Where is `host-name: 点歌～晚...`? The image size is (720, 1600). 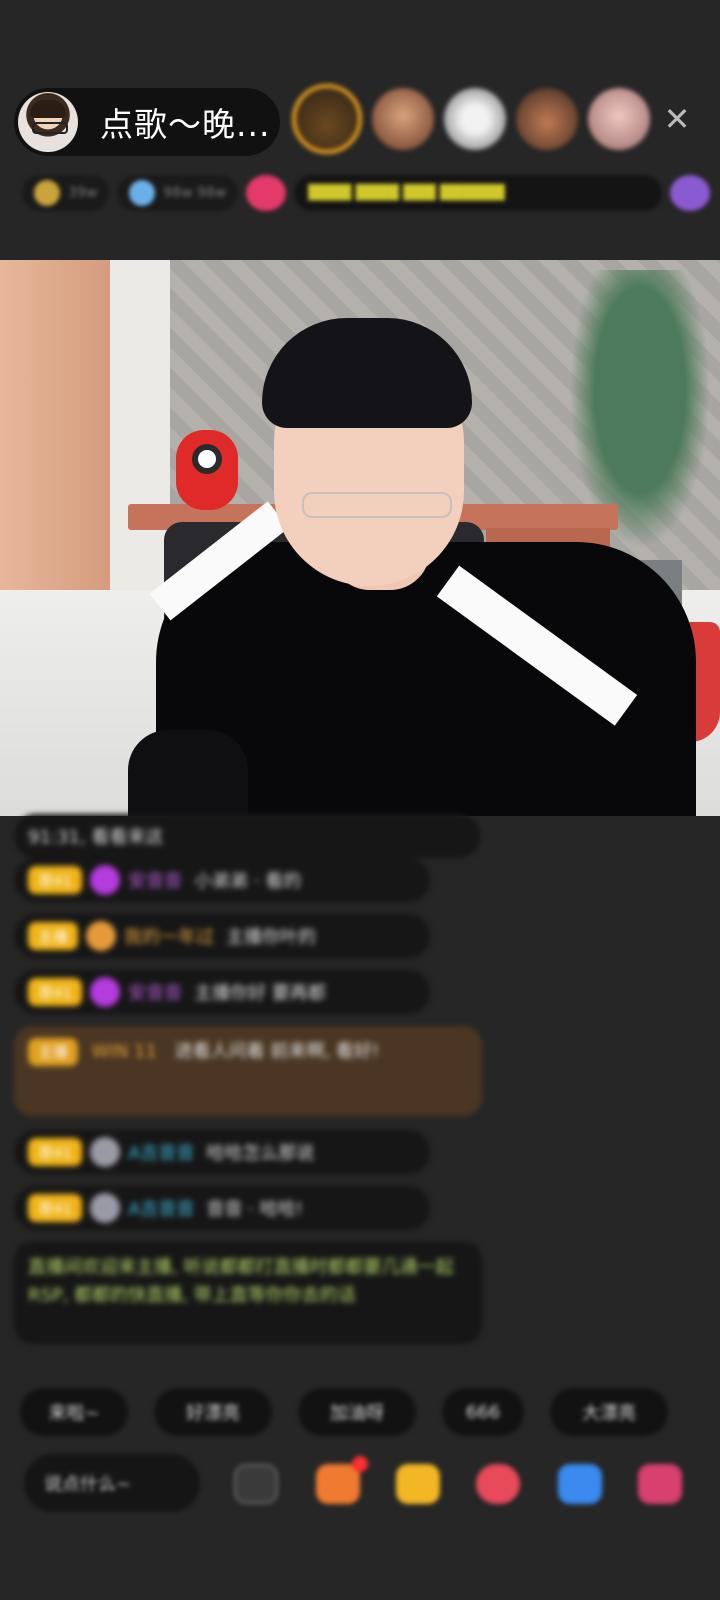 host-name: 点歌～晚... is located at coordinates (185, 124).